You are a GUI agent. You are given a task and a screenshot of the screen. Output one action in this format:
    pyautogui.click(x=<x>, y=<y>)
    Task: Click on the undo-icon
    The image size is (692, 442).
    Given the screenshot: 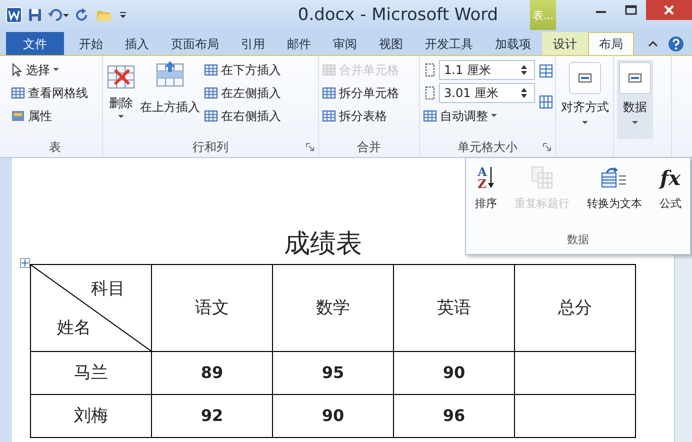 What is the action you would take?
    pyautogui.click(x=59, y=15)
    